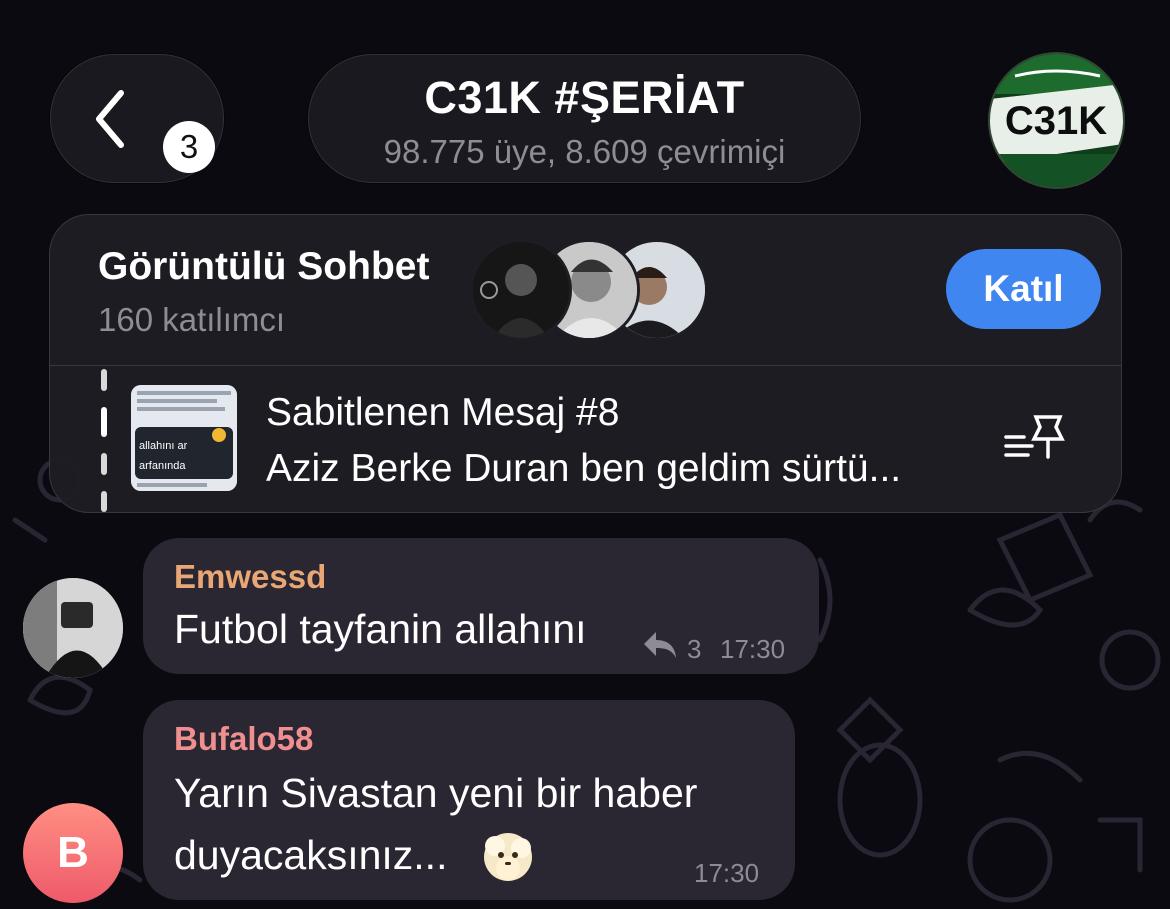  I want to click on chat-header: C31K #ŞERİAT 98.775 üye, 8.609 çevrimiçi, so click(584, 118).